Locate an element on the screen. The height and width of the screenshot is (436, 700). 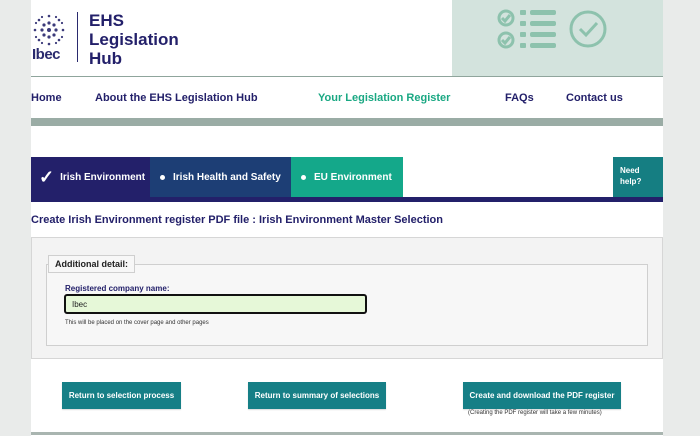
logo-divider is located at coordinates (77, 37).